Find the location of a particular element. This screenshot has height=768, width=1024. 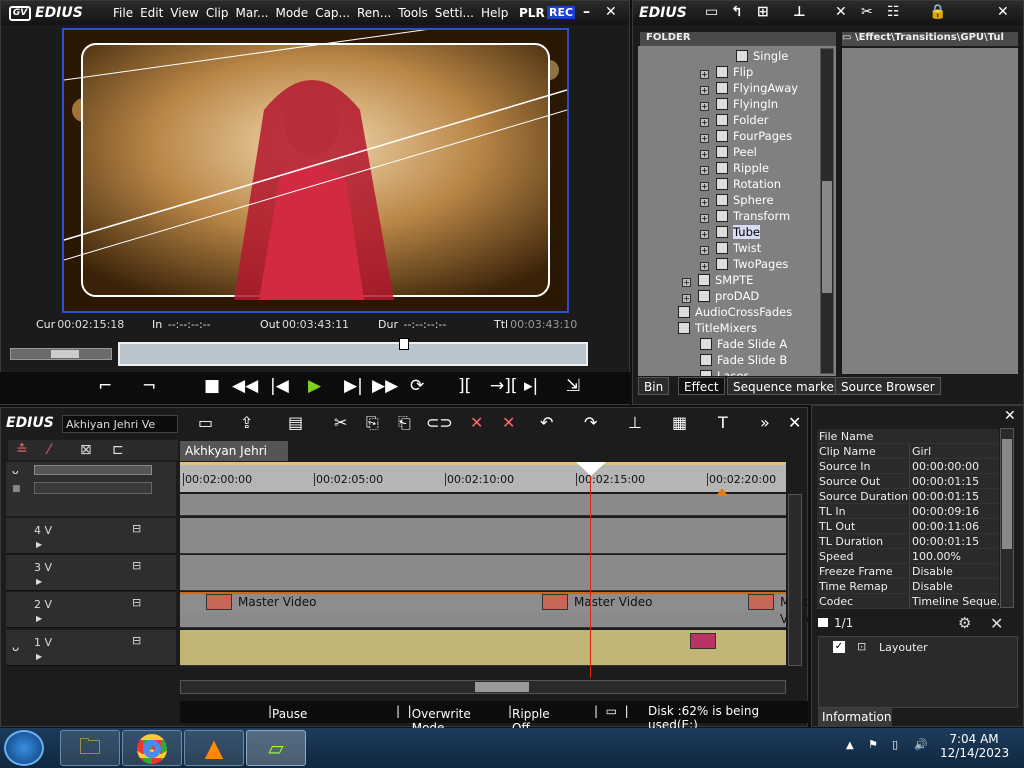

position-bar is located at coordinates (353, 352).